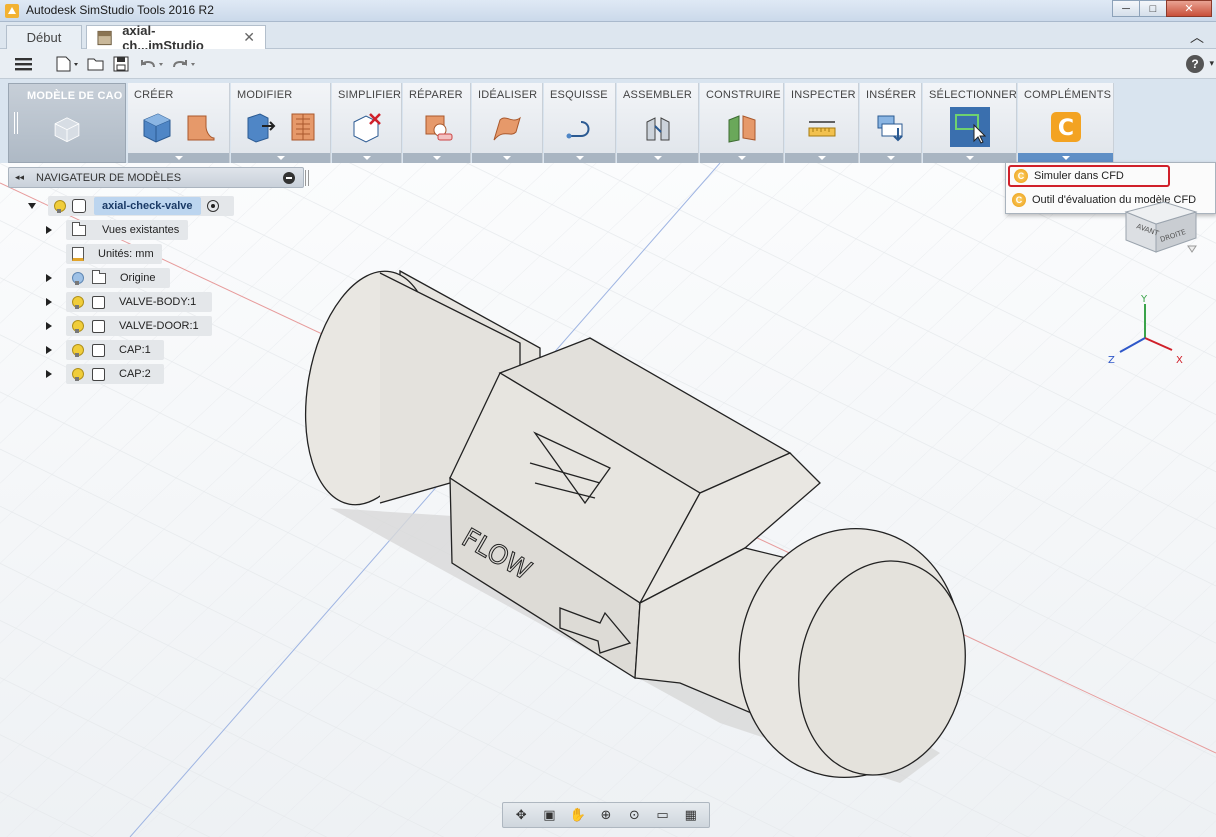  What do you see at coordinates (507, 127) in the screenshot?
I see `idealize-surface-icon` at bounding box center [507, 127].